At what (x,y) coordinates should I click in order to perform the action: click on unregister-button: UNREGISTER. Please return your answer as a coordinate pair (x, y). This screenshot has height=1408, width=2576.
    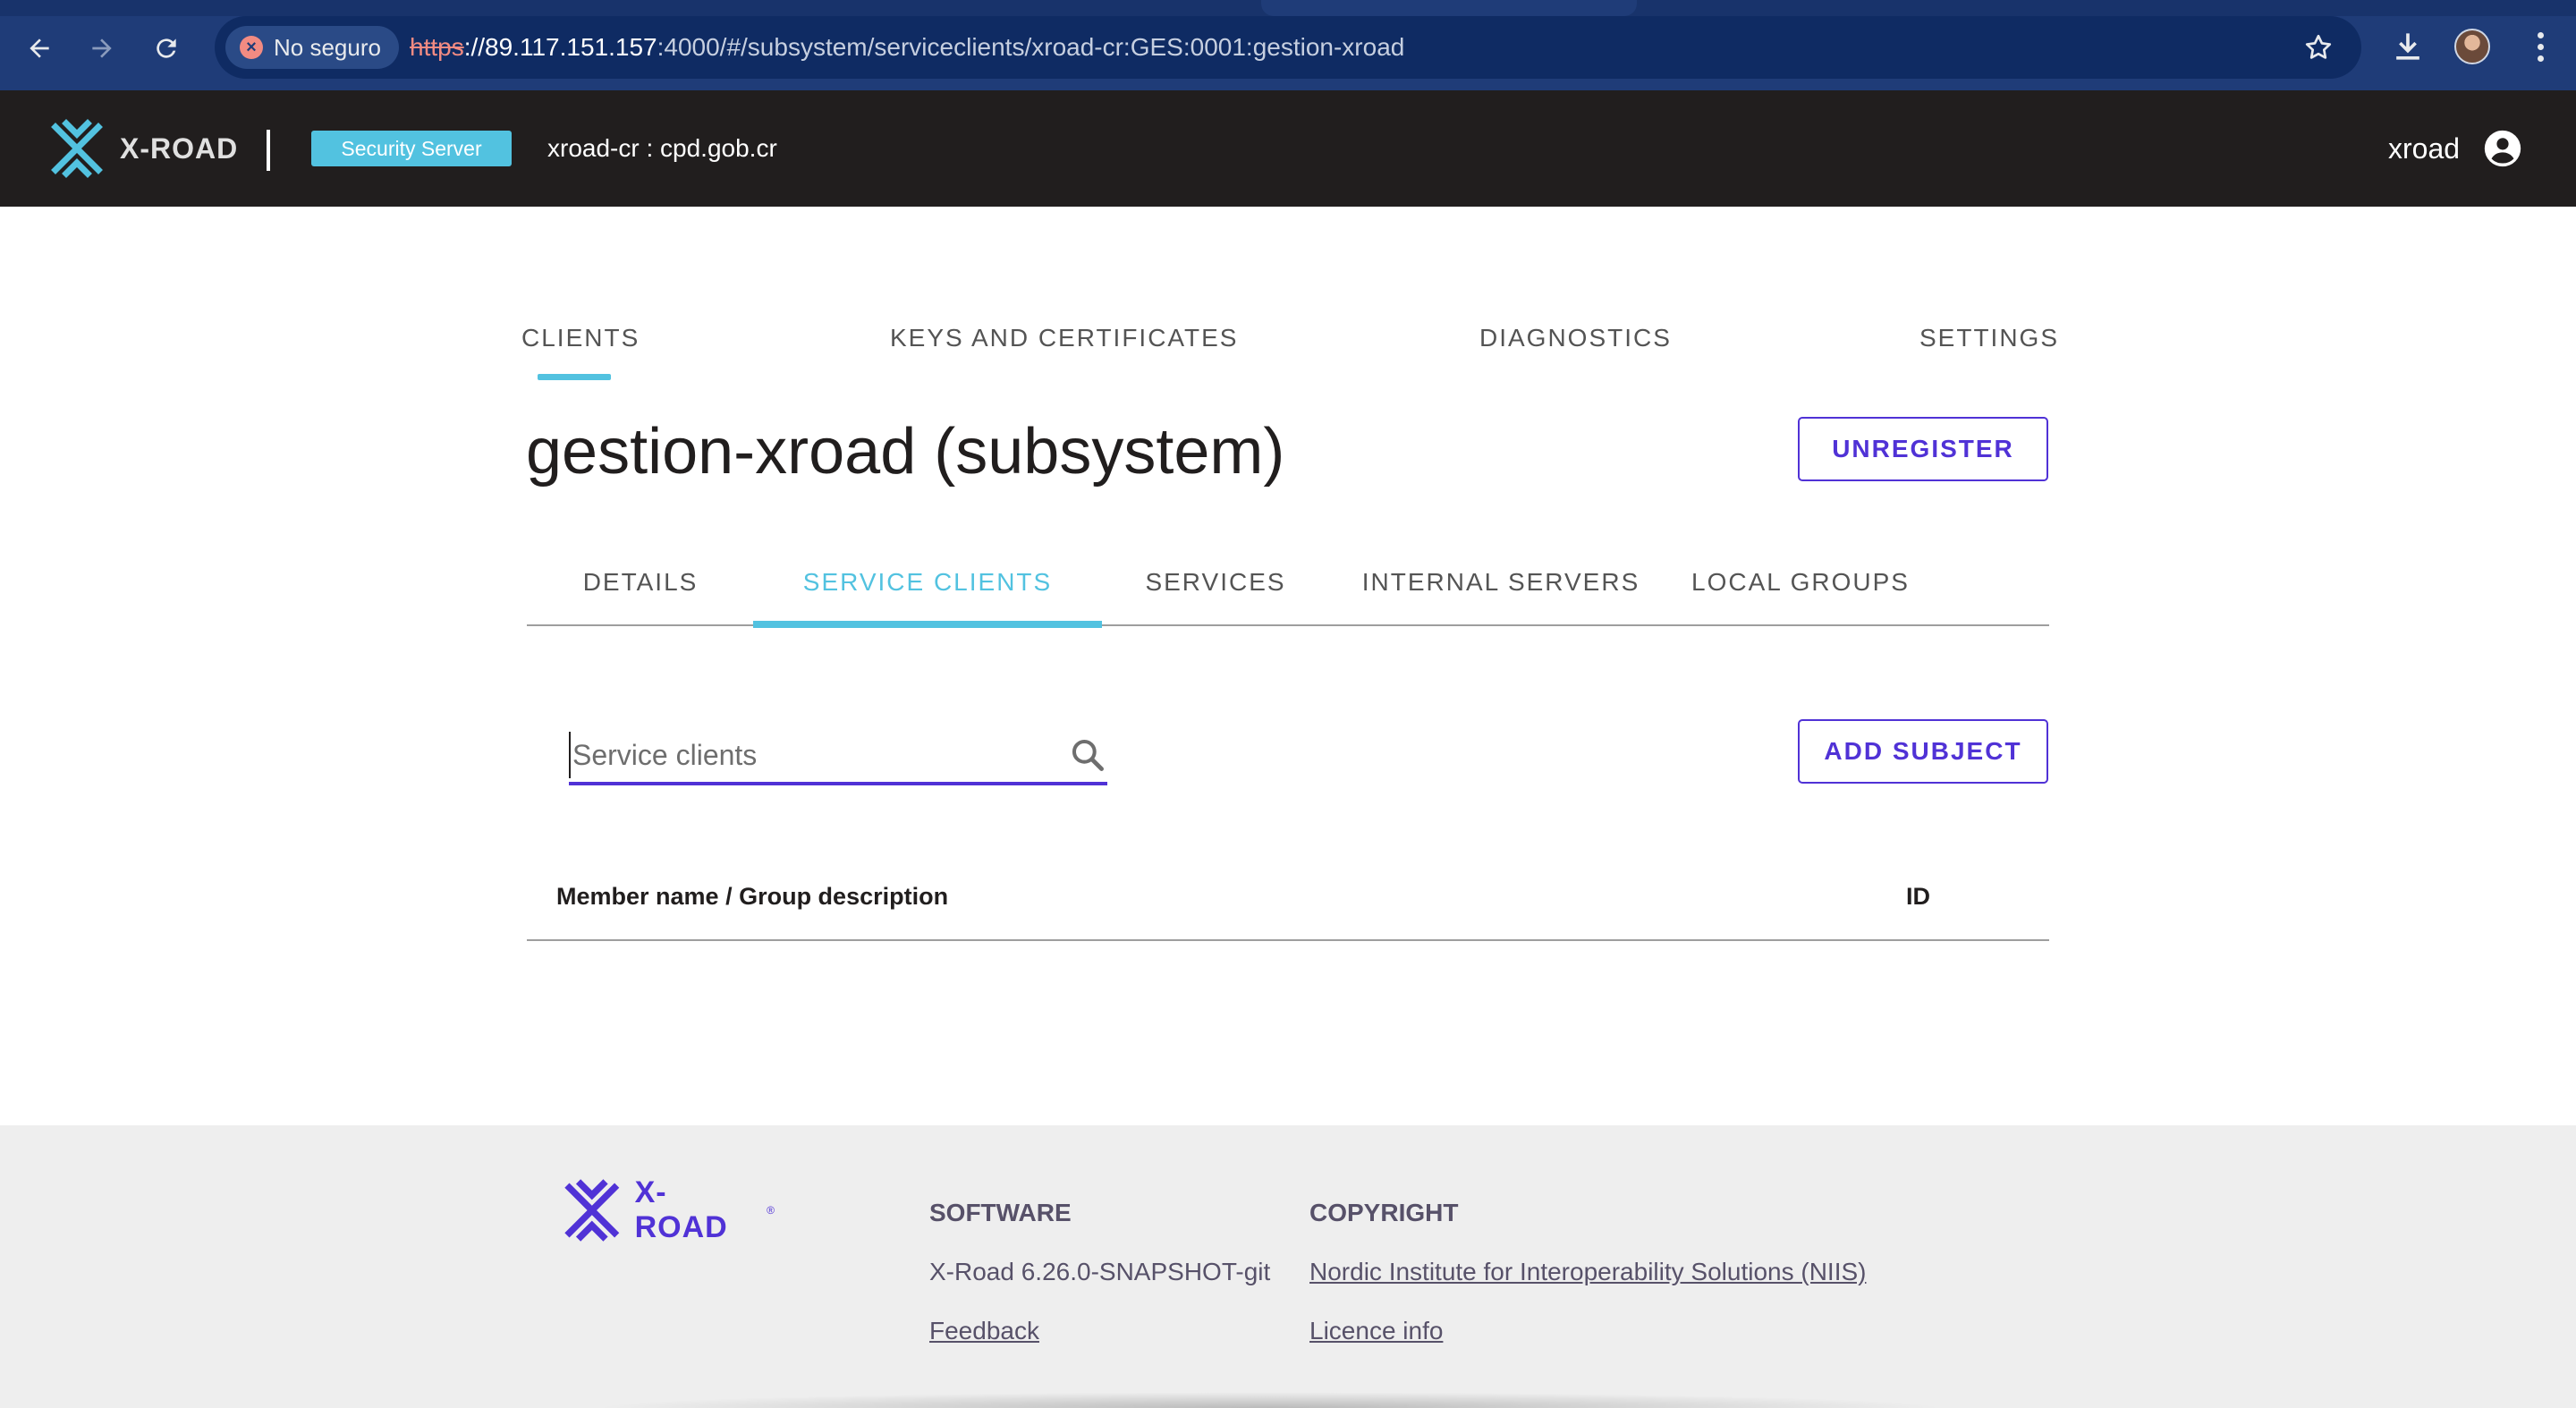
    Looking at the image, I should click on (1923, 449).